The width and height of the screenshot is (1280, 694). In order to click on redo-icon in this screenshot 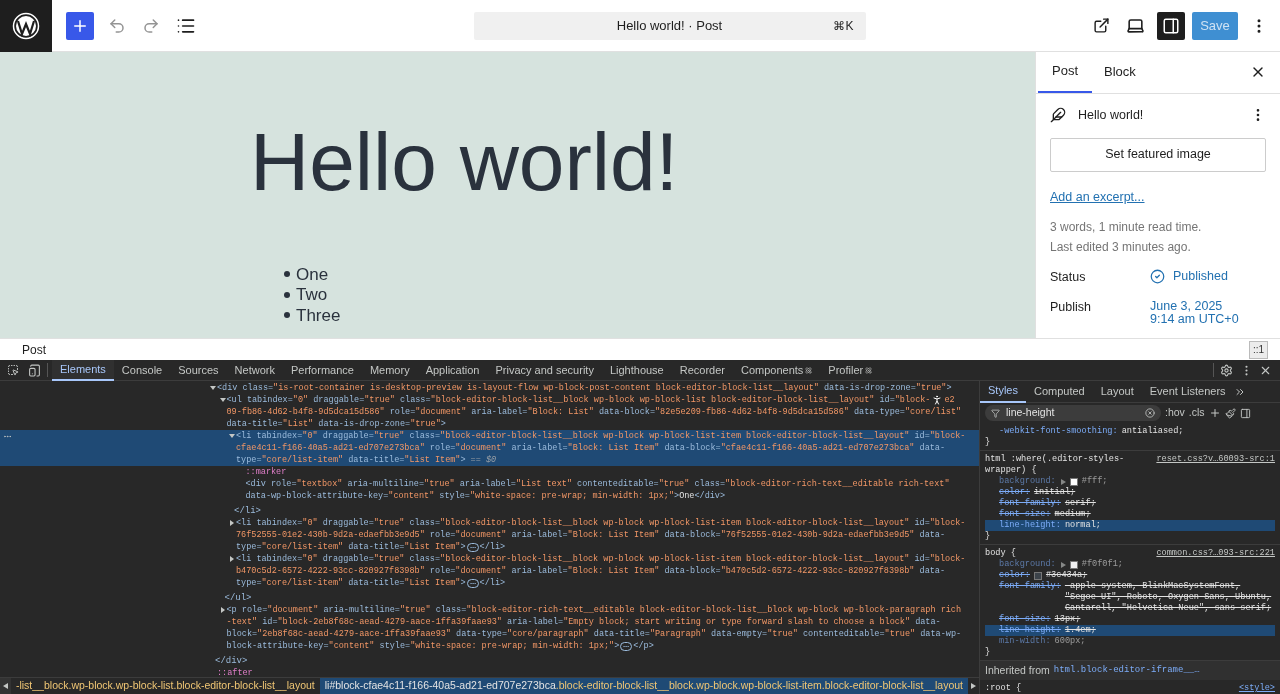, I will do `click(151, 25)`.